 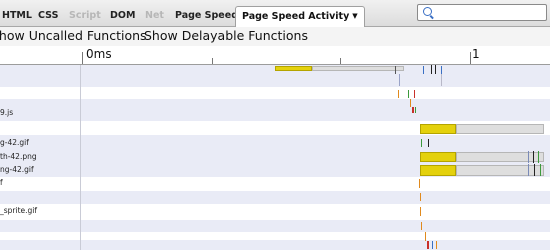 What do you see at coordinates (14, 142) in the screenshot?
I see `row-name: g-42.gif` at bounding box center [14, 142].